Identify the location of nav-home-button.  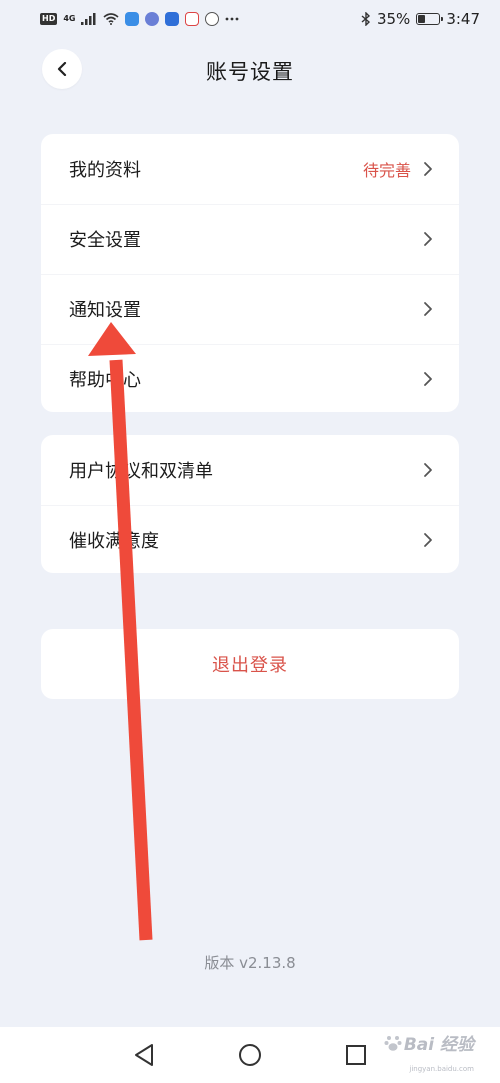
(250, 1055).